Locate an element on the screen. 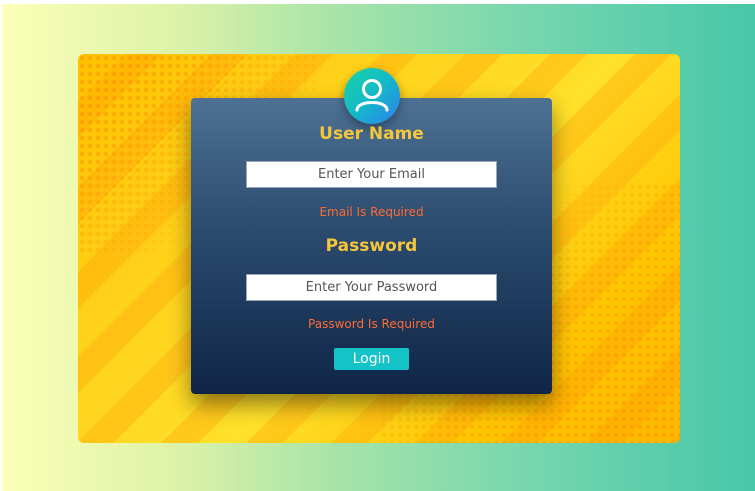 Image resolution: width=755 pixels, height=491 pixels. password-label: Password is located at coordinates (371, 246).